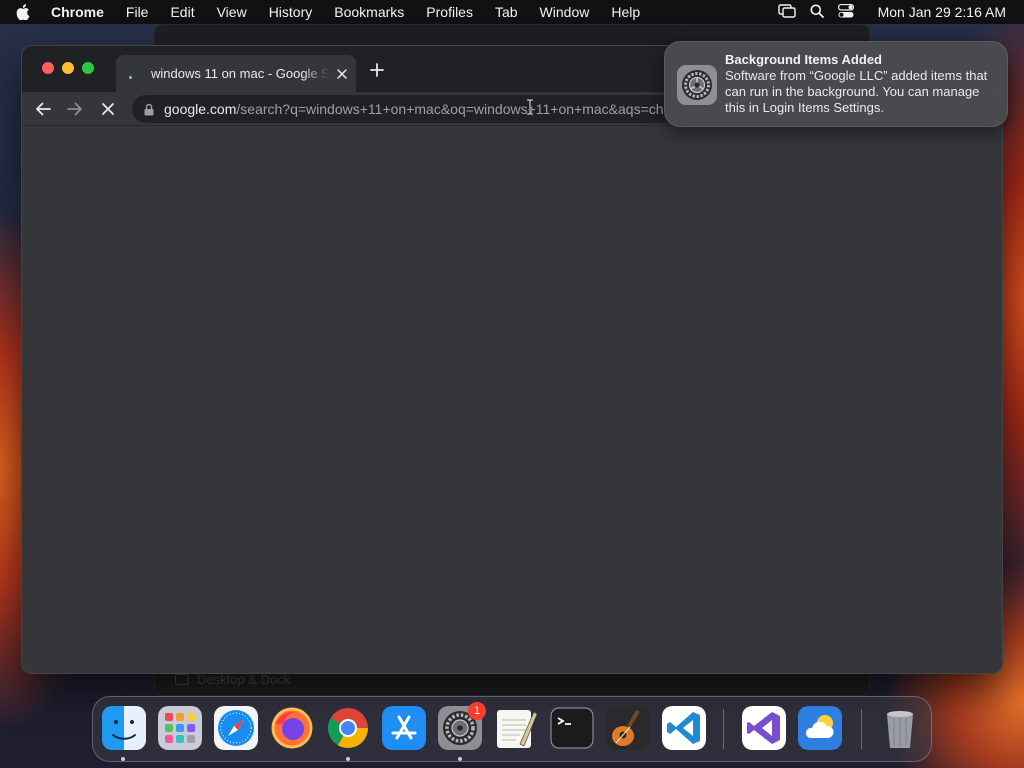 This screenshot has width=1024, height=768. Describe the element at coordinates (149, 109) in the screenshot. I see `lock-icon` at that location.